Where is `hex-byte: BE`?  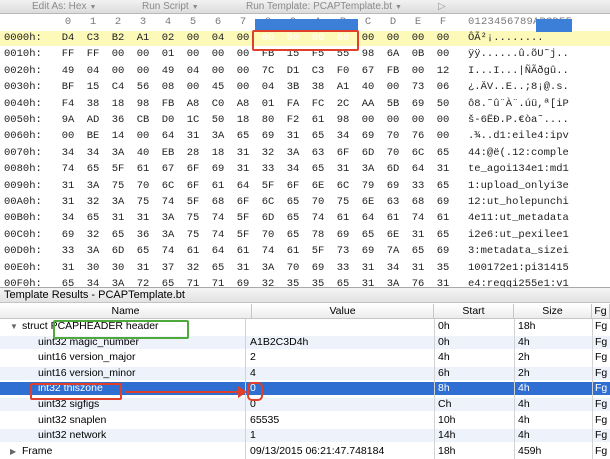 hex-byte: BE is located at coordinates (93, 136).